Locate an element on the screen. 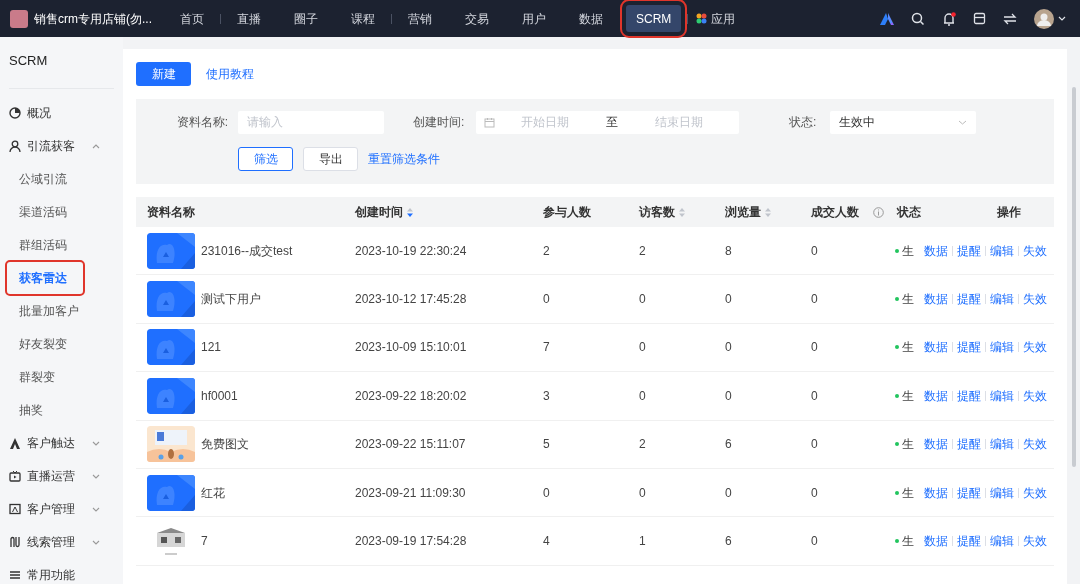 This screenshot has width=1080, height=584. nav-tab: 直播 is located at coordinates (249, 18).